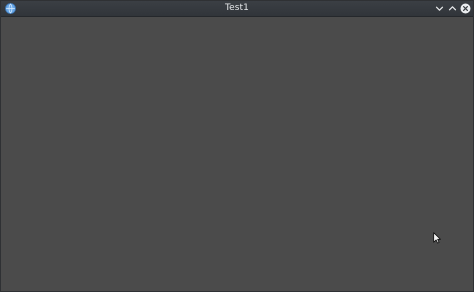  Describe the element at coordinates (437, 238) in the screenshot. I see `mouse-pointer-icon` at that location.